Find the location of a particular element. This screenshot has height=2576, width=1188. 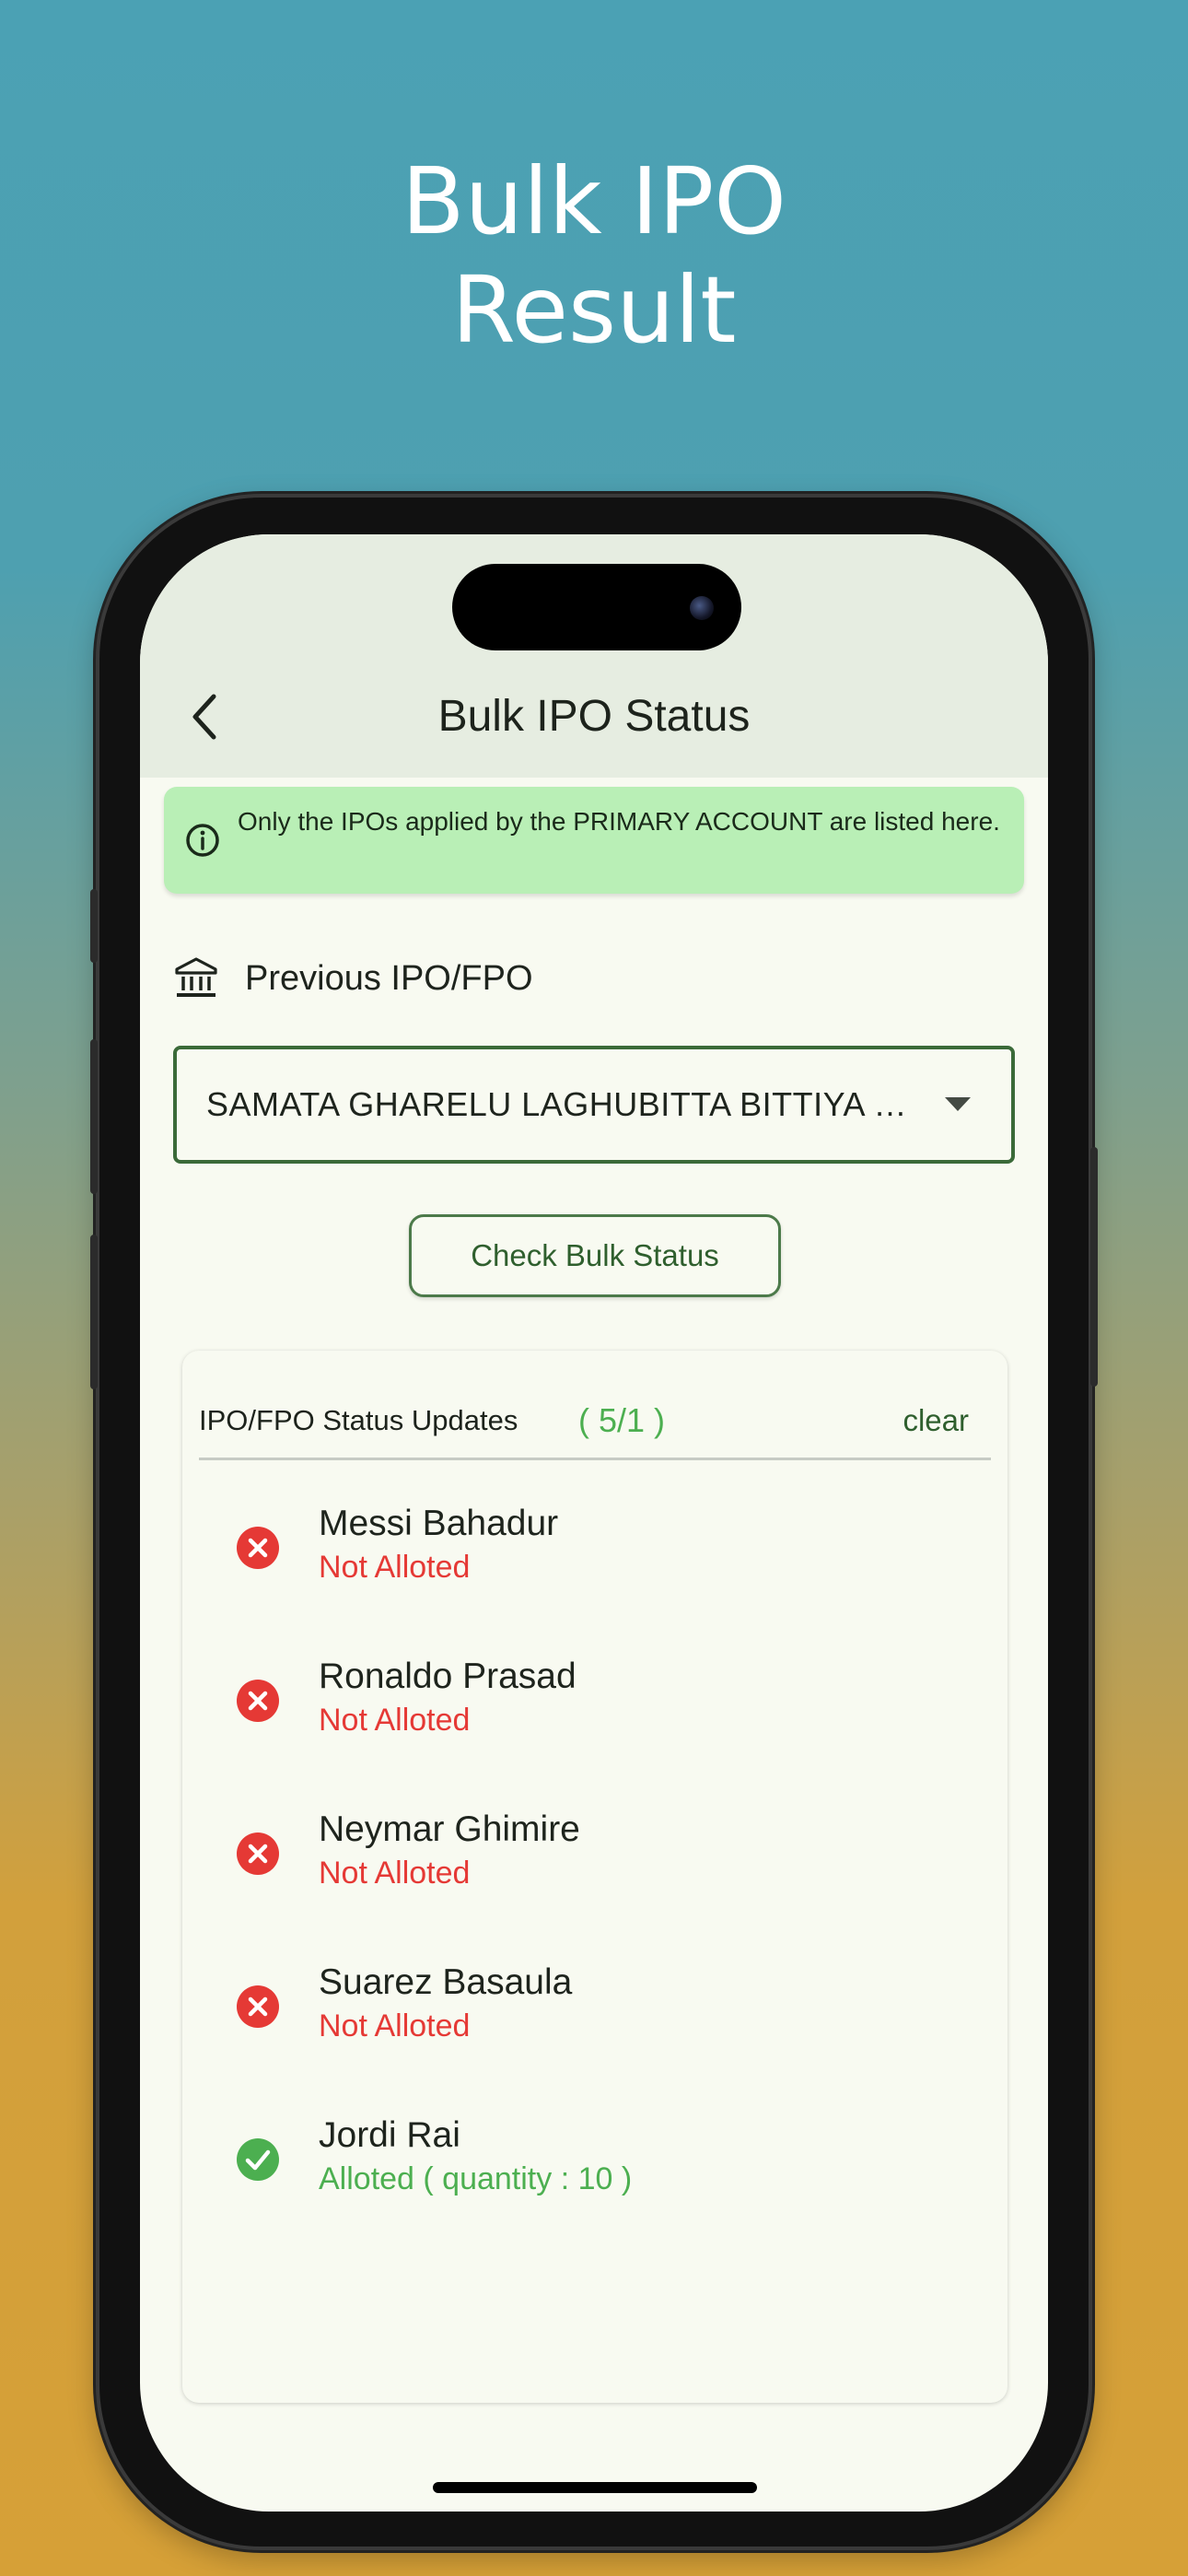

list-item: Ronaldo Prasad Not Alloted is located at coordinates (594, 1727).